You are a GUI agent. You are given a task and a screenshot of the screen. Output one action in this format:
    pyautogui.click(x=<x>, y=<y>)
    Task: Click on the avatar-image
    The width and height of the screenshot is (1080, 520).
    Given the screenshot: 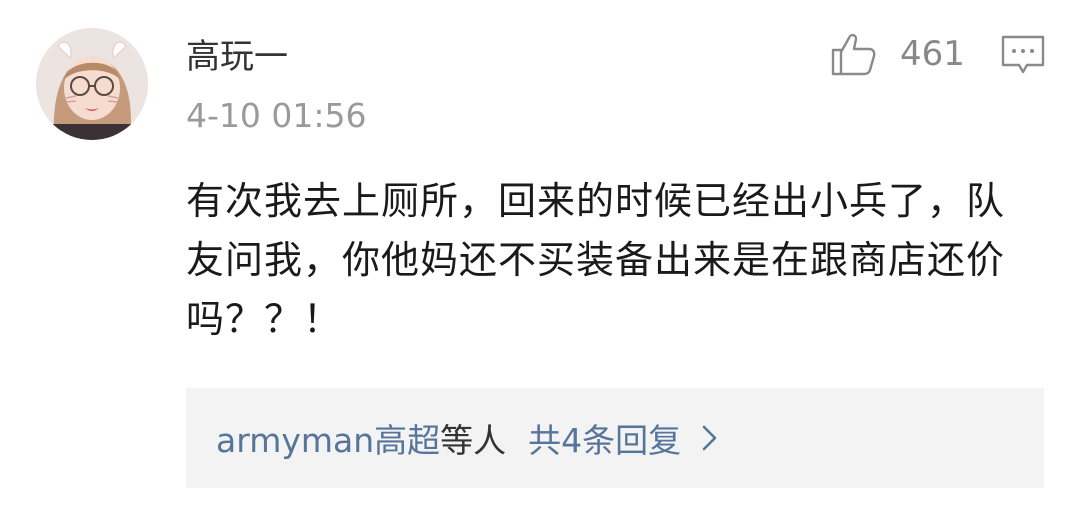 What is the action you would take?
    pyautogui.click(x=92, y=84)
    